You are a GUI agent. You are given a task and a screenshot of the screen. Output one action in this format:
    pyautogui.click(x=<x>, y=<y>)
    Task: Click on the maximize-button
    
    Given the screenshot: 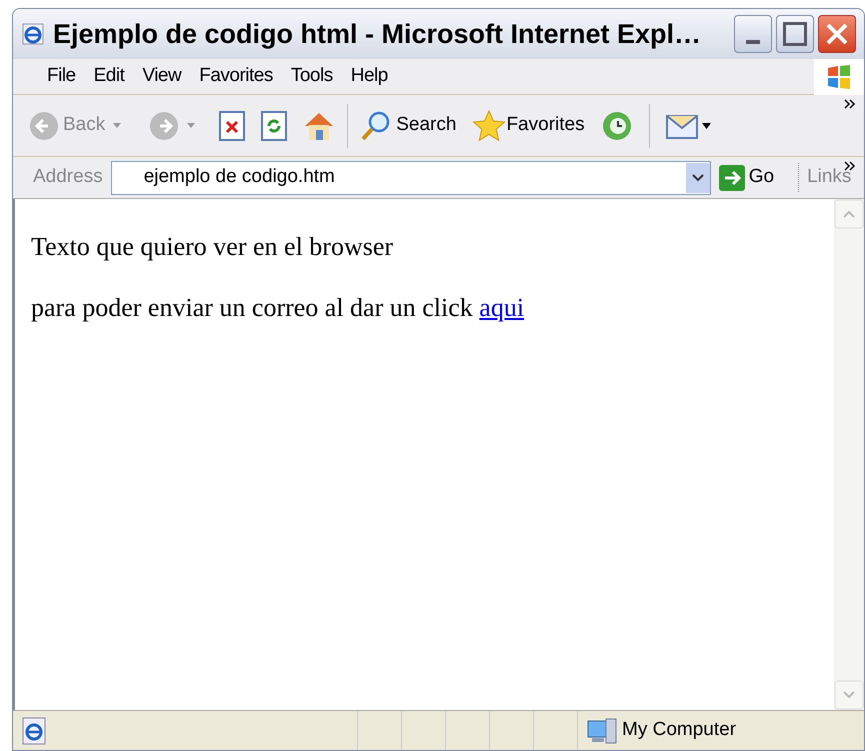 What is the action you would take?
    pyautogui.click(x=795, y=34)
    